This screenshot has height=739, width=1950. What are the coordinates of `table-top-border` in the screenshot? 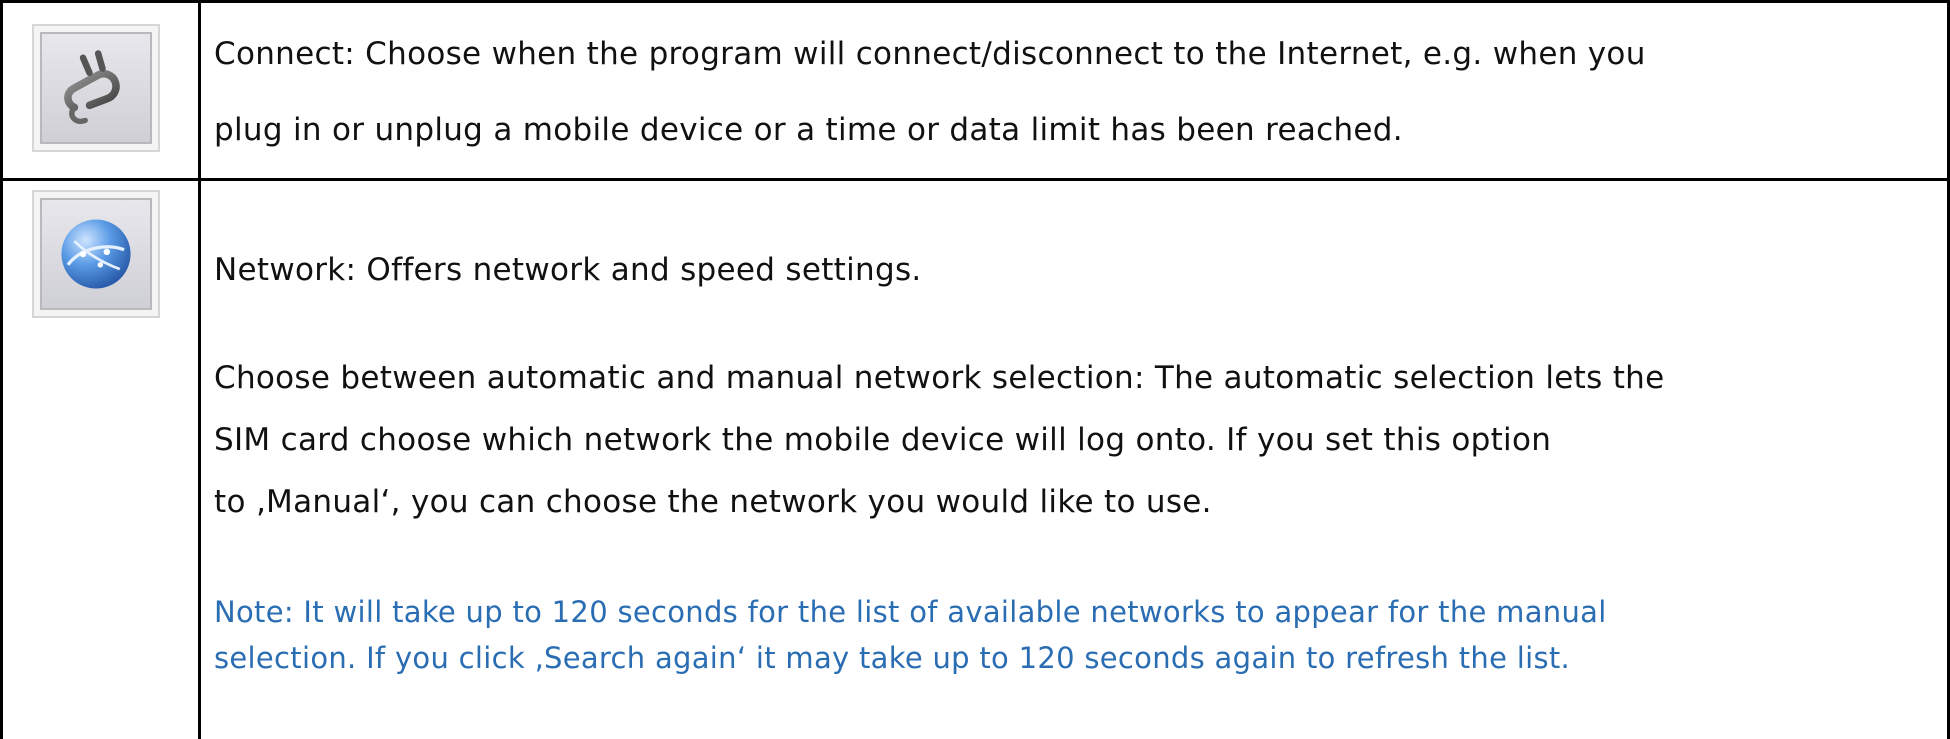 It's located at (975, 1).